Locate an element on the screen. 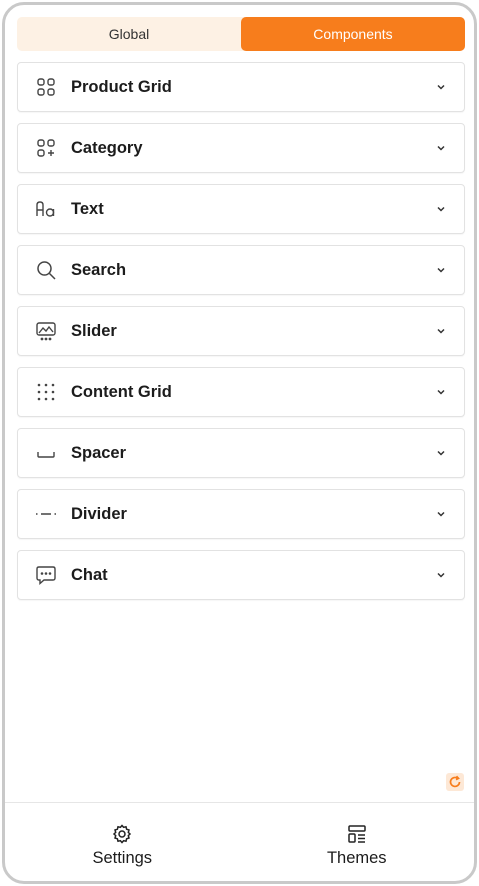  themes-icon is located at coordinates (357, 834).